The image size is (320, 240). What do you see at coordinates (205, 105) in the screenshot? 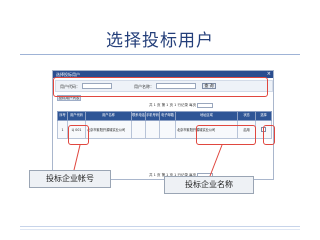
I see `page-size-select` at bounding box center [205, 105].